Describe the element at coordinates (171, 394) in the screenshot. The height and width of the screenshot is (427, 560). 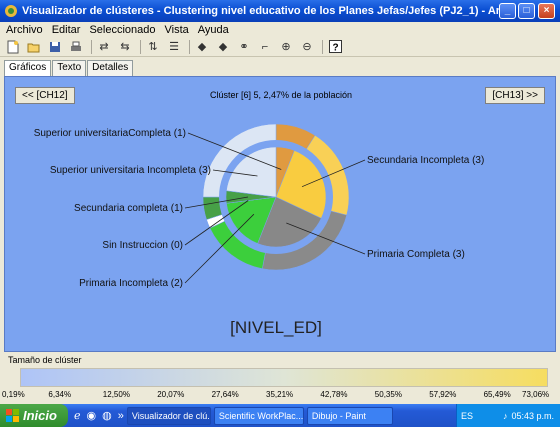
I see `size-tick-label: 20,07%` at that location.